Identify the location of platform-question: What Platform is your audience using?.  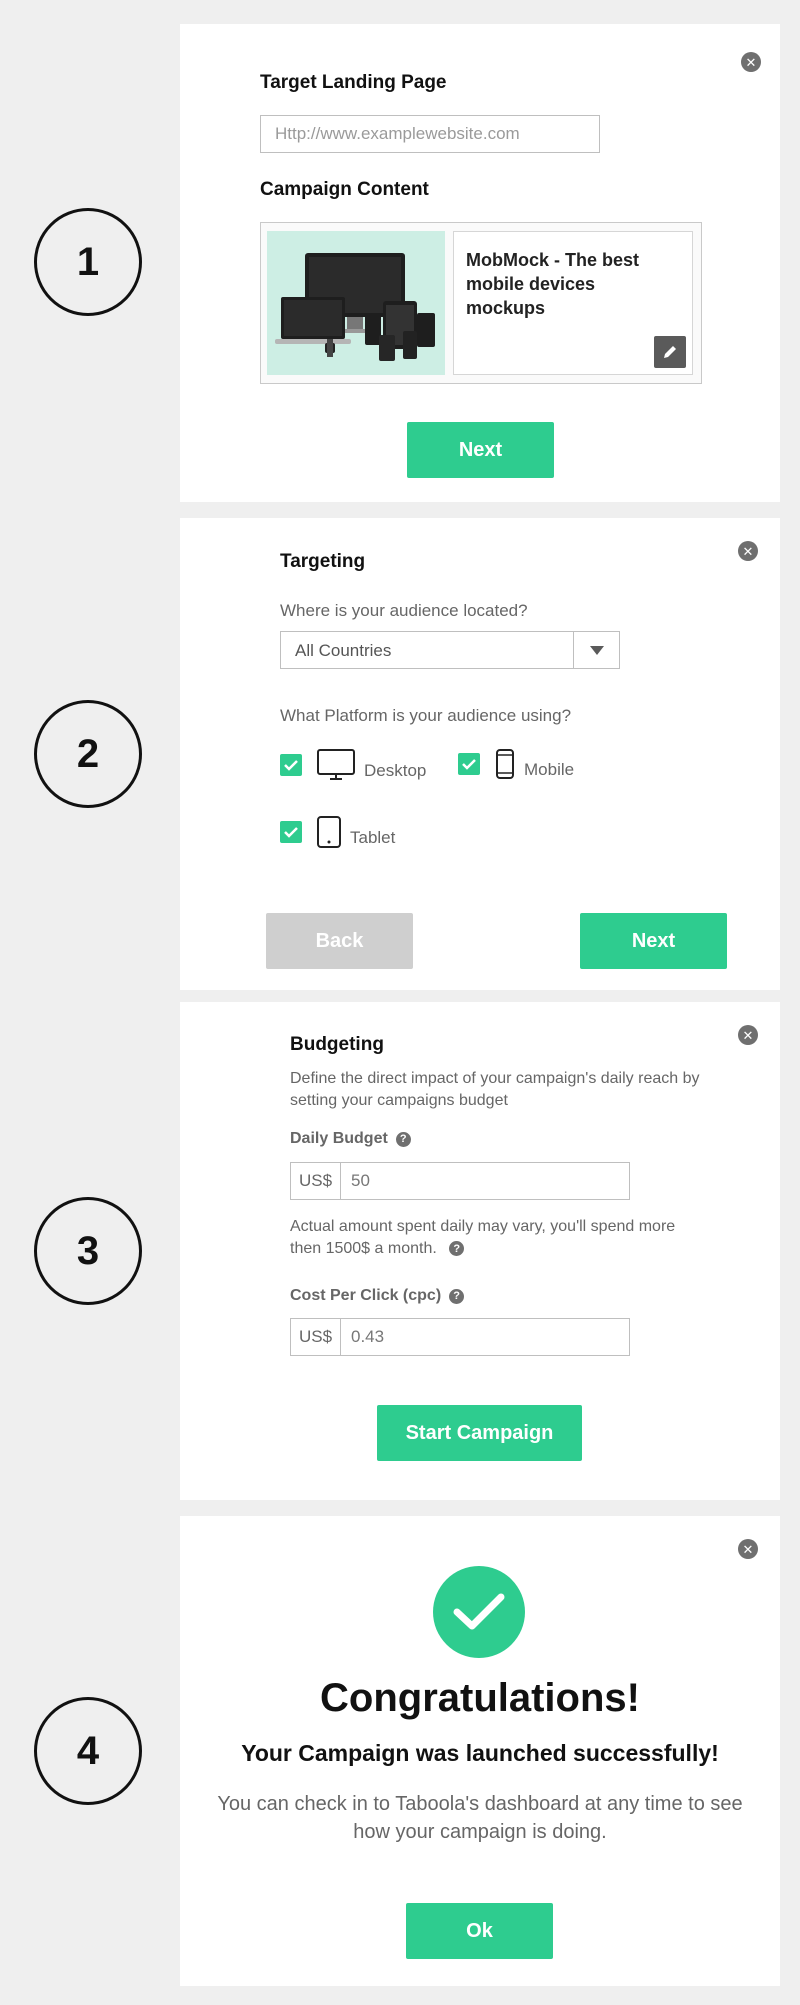
(426, 715).